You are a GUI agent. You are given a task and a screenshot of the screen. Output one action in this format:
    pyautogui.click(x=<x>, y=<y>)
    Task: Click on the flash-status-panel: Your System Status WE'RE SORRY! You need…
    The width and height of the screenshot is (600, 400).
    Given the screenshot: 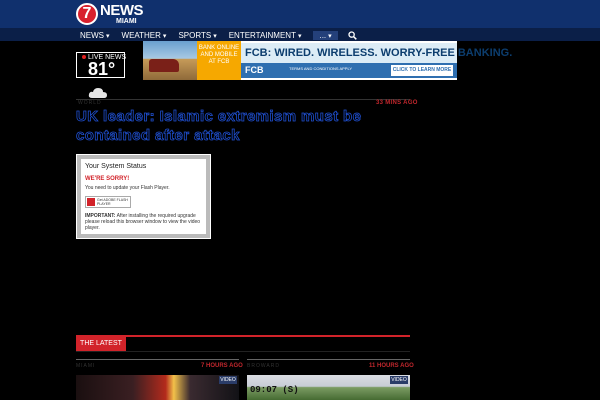 What is the action you would take?
    pyautogui.click(x=143, y=196)
    